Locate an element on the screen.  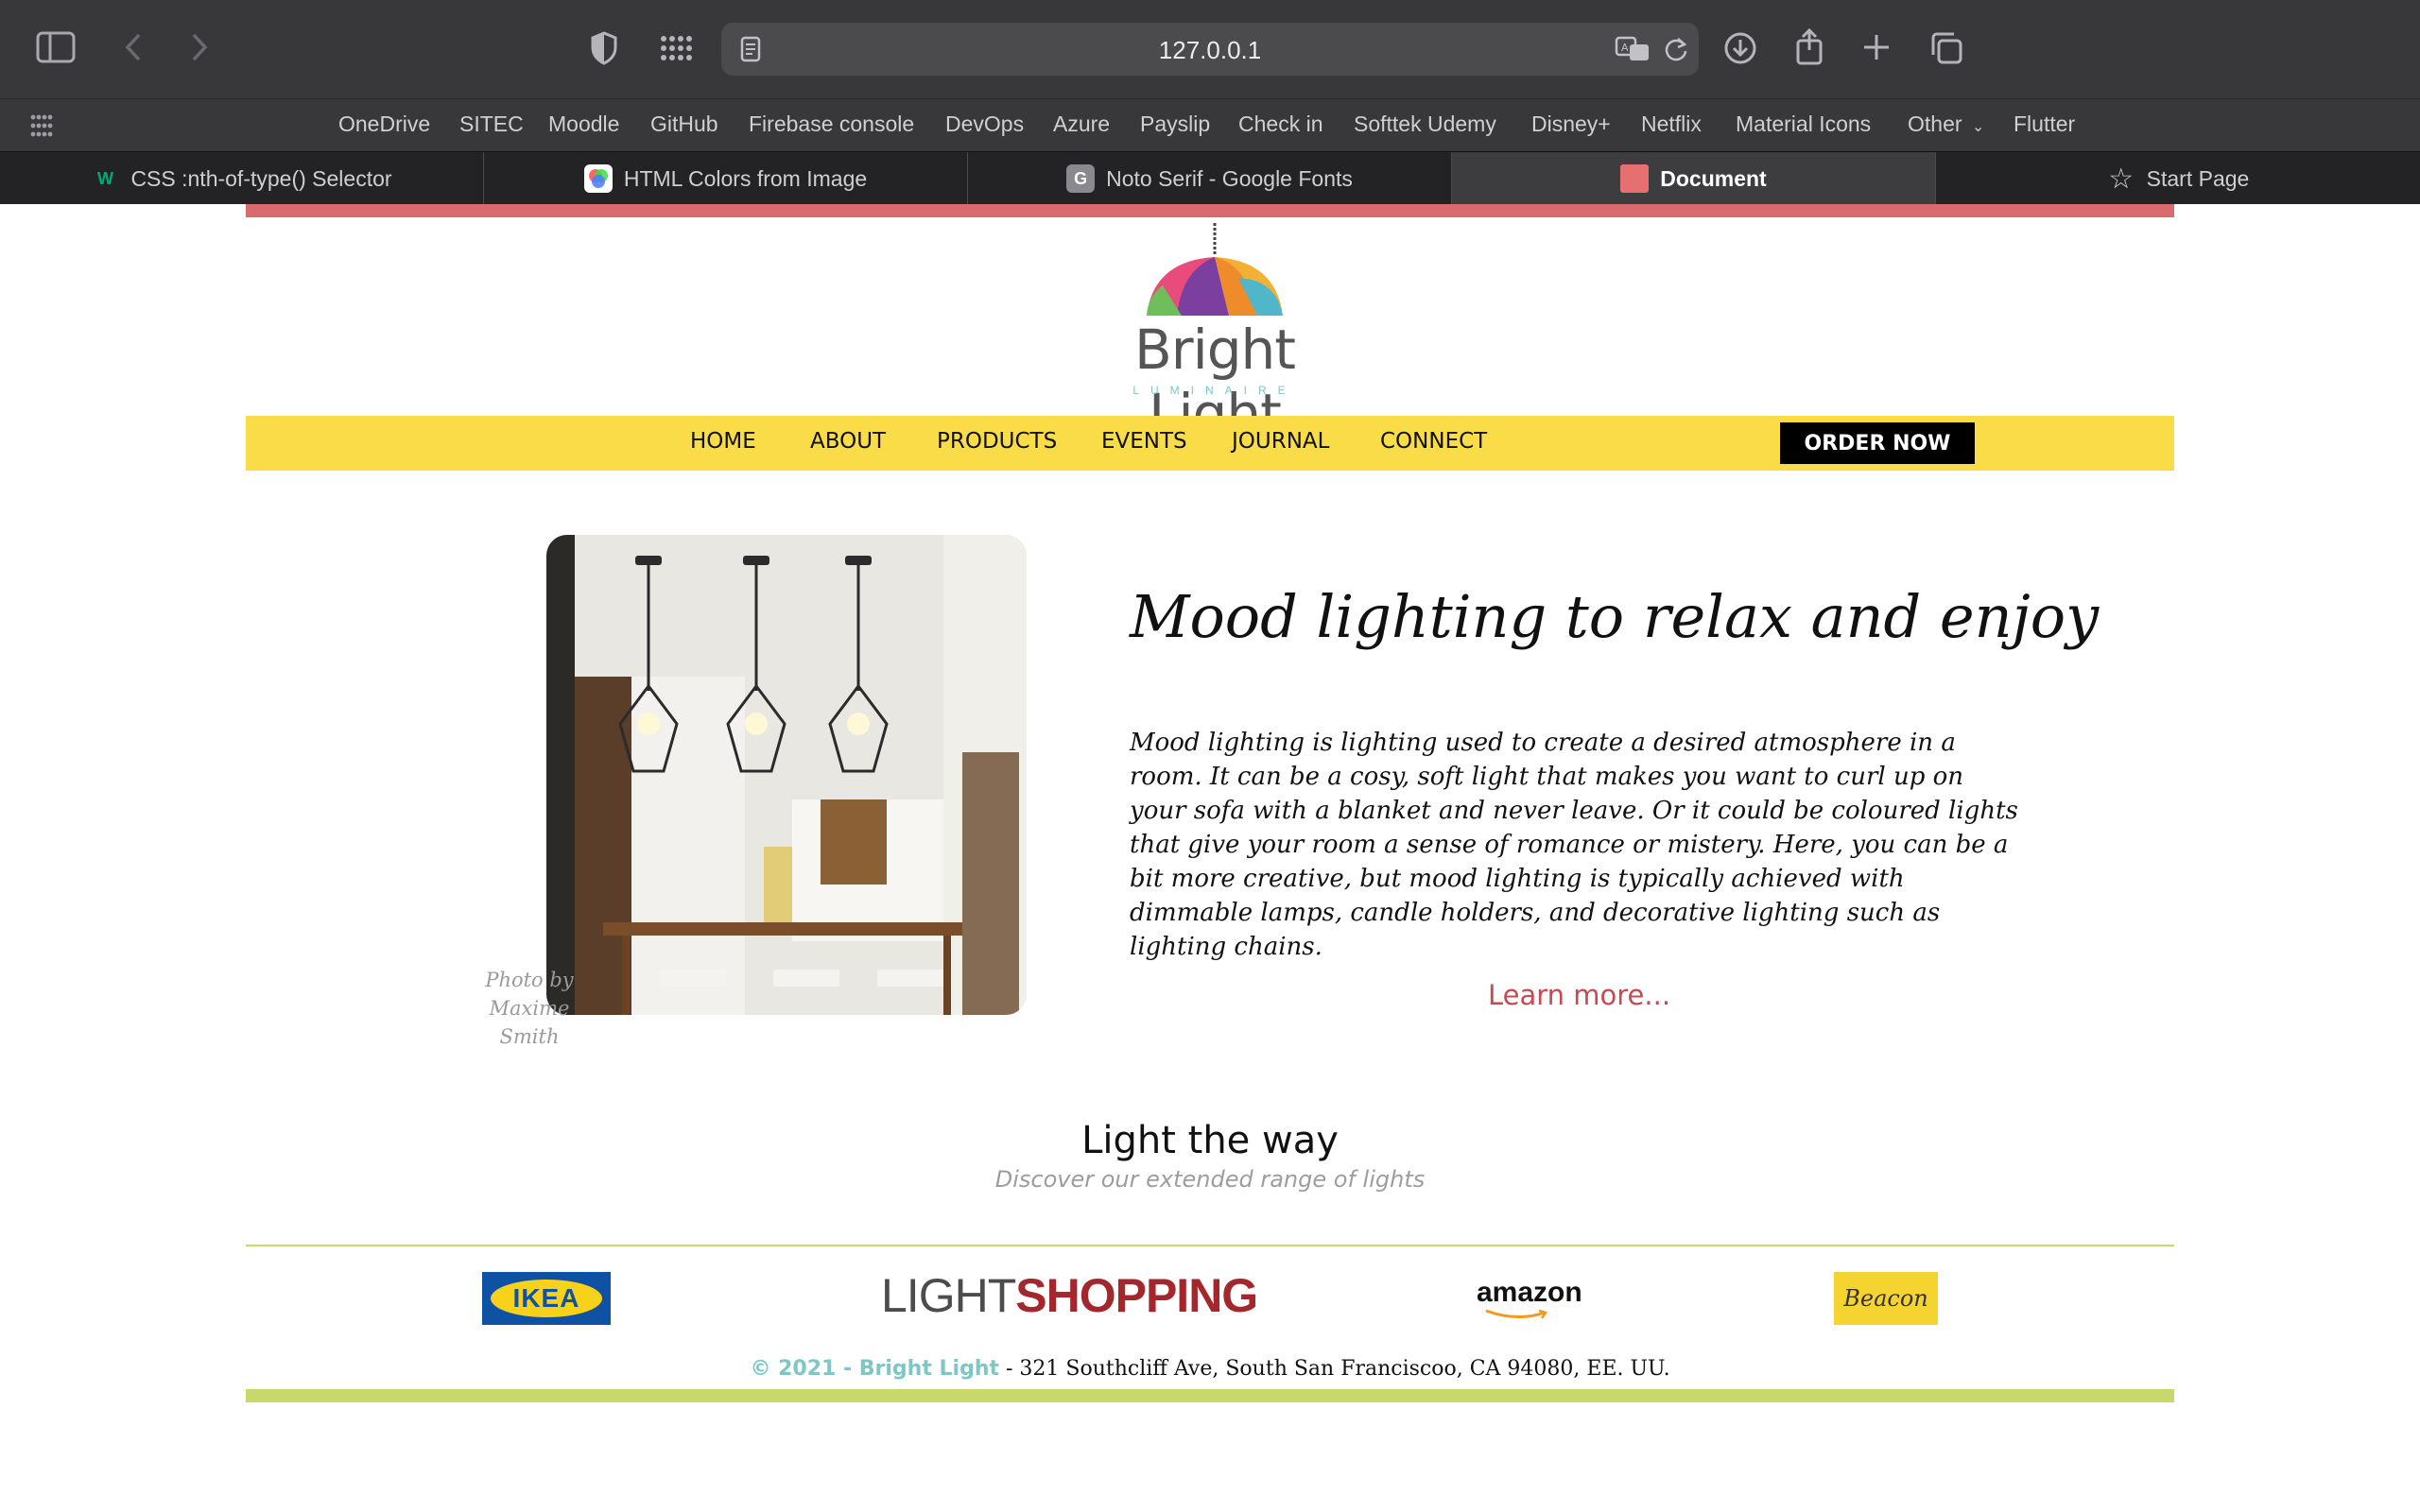
tab-label: Noto Serif - Google Fonts is located at coordinates (1229, 178).